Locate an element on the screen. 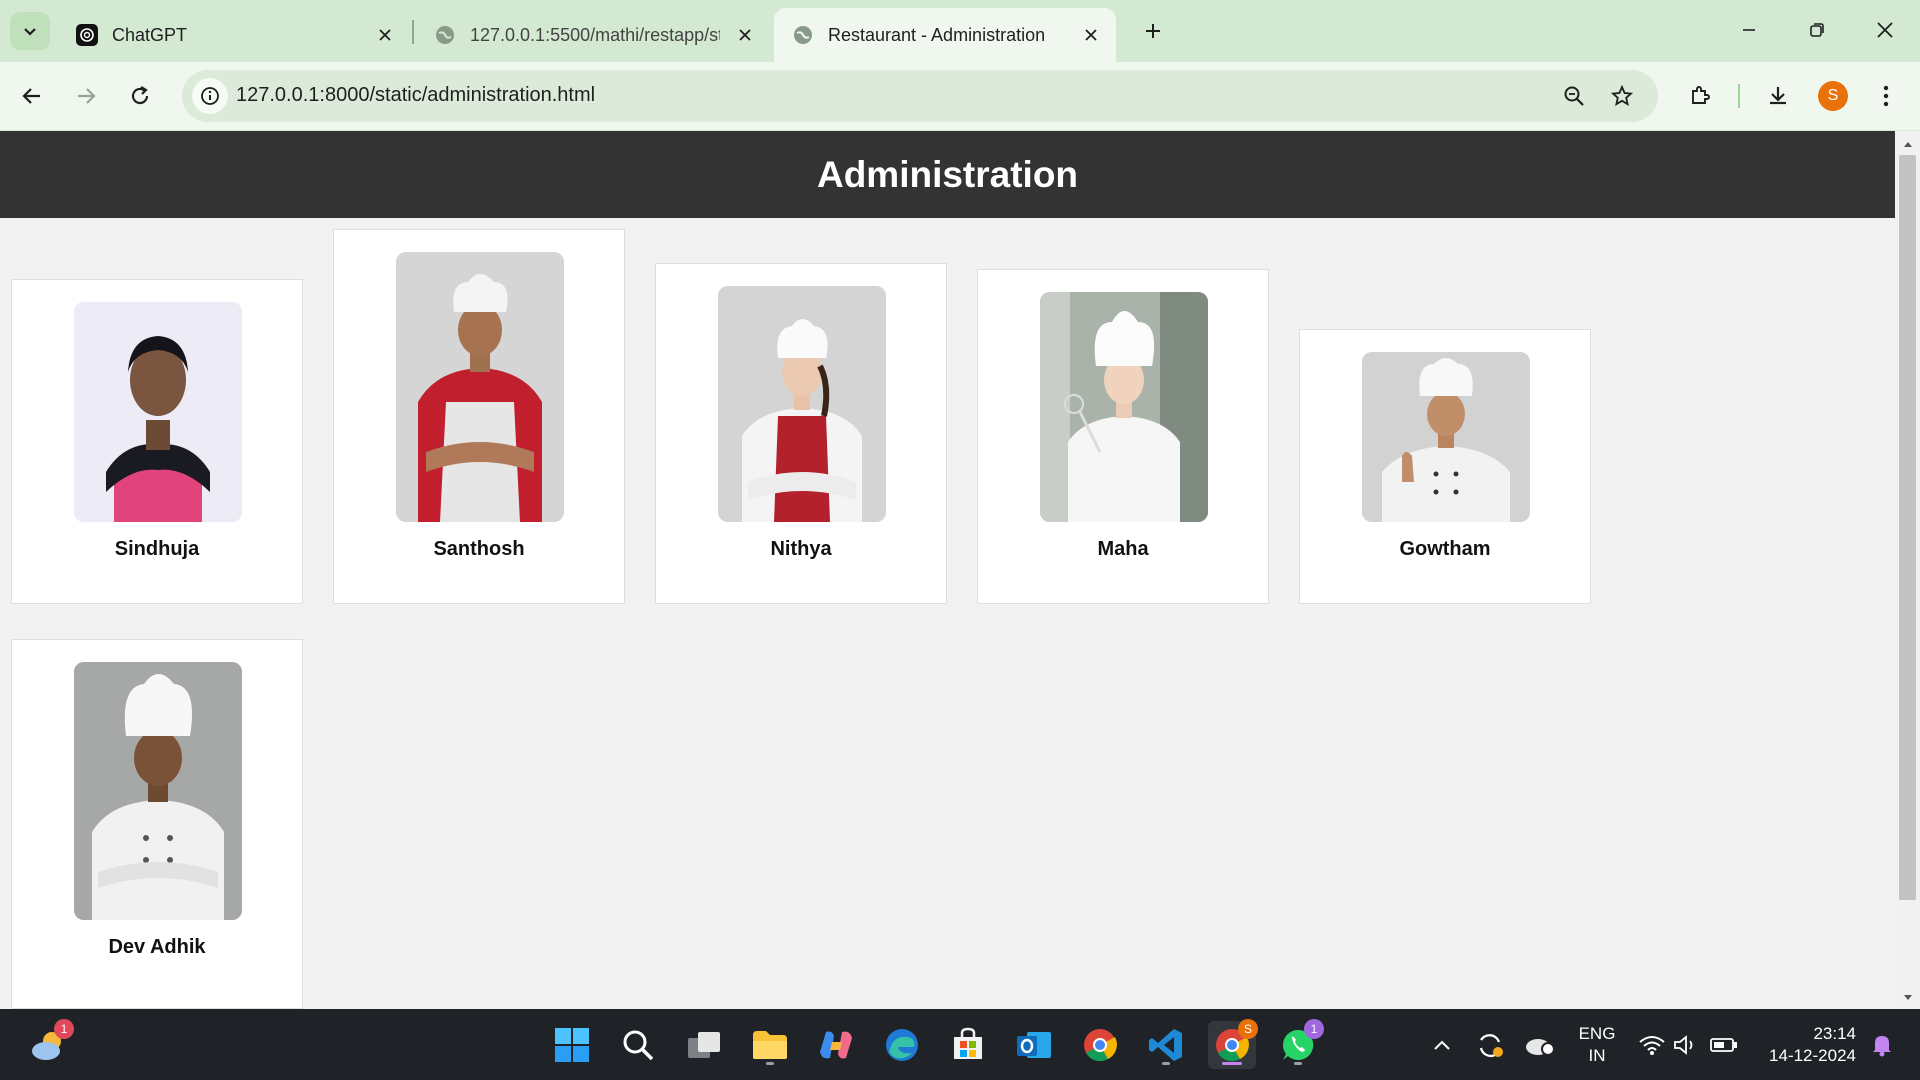  tab-restaurant-administration: Restaurant - Administration is located at coordinates (945, 35).